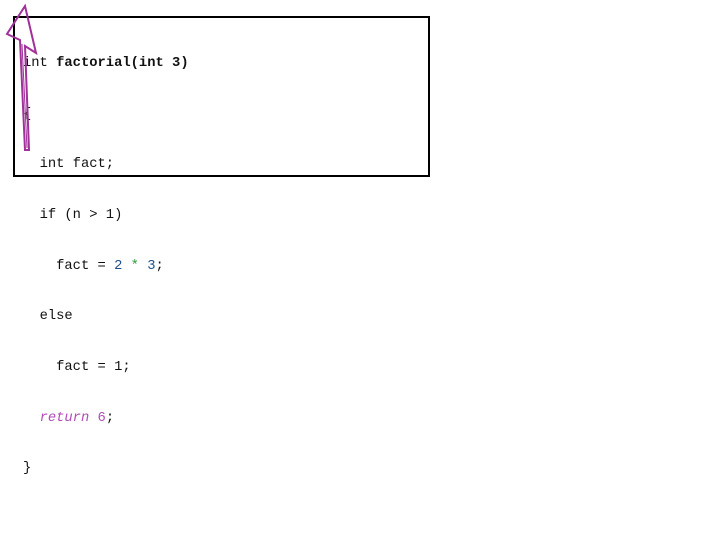 The height and width of the screenshot is (540, 720). Describe the element at coordinates (77, 165) in the screenshot. I see `declaration-statement: int fact;` at that location.